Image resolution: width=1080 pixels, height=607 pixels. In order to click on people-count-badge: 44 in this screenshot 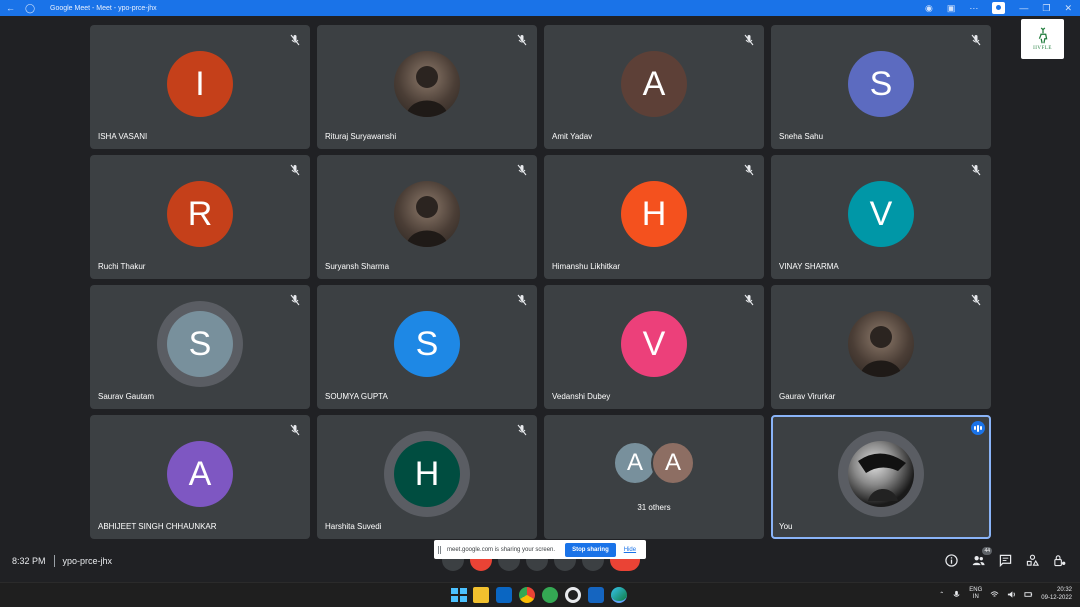, I will do `click(987, 551)`.